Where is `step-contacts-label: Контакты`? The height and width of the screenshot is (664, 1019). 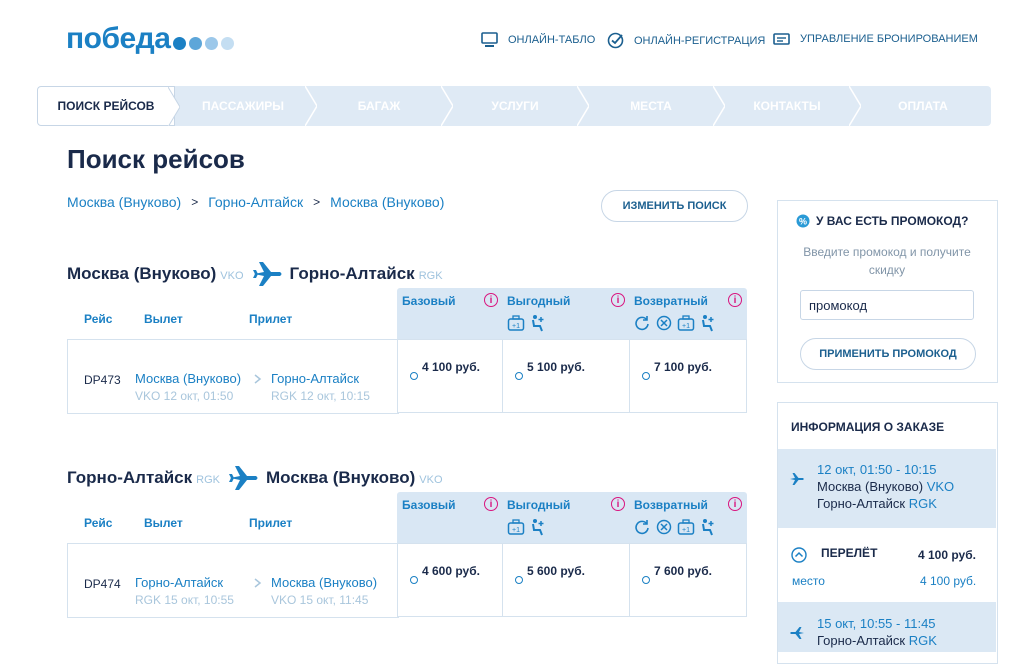
step-contacts-label: Контакты is located at coordinates (787, 106).